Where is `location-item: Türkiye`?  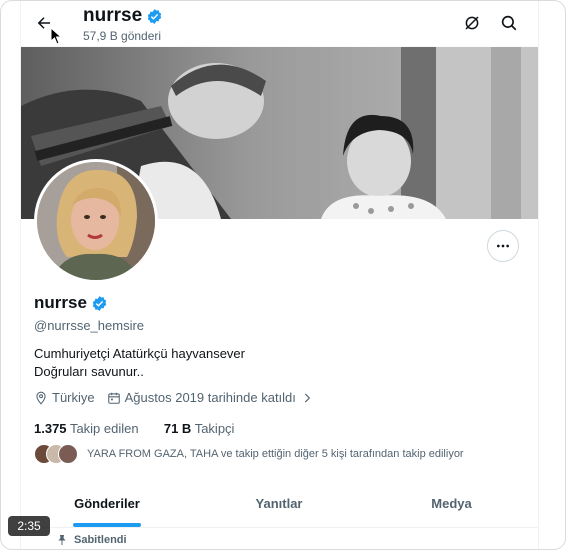
location-item: Türkiye is located at coordinates (64, 397).